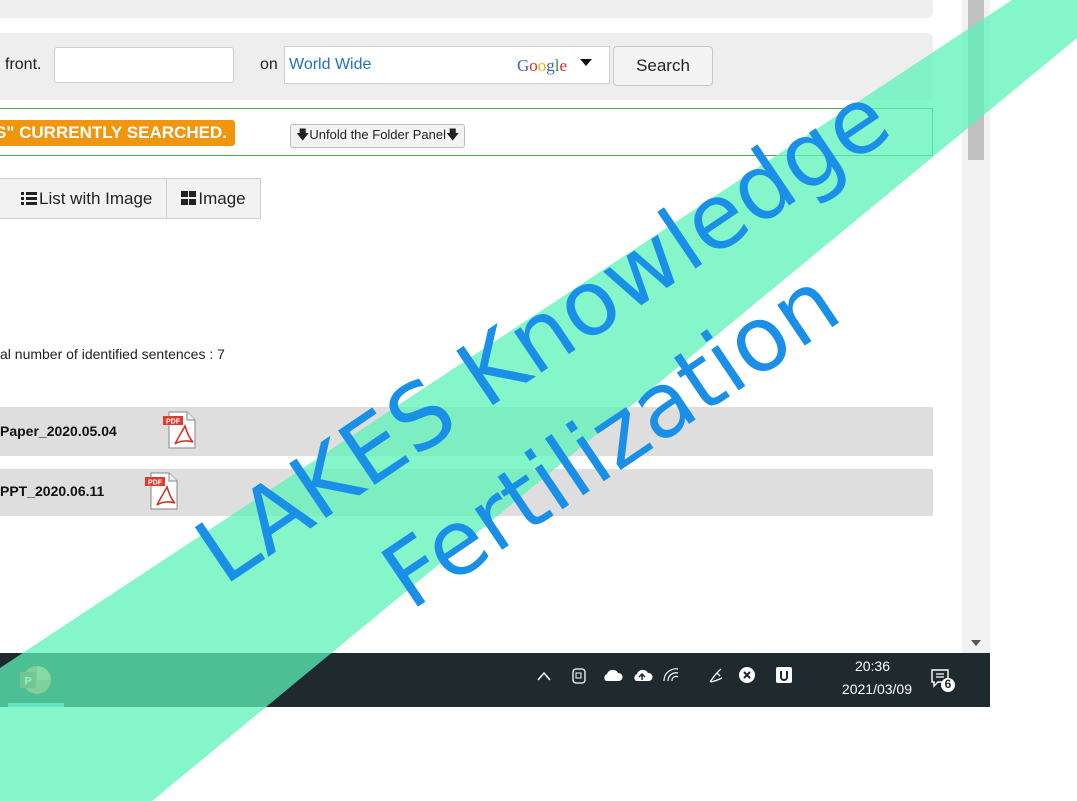  What do you see at coordinates (466, 9) in the screenshot?
I see `top-panel` at bounding box center [466, 9].